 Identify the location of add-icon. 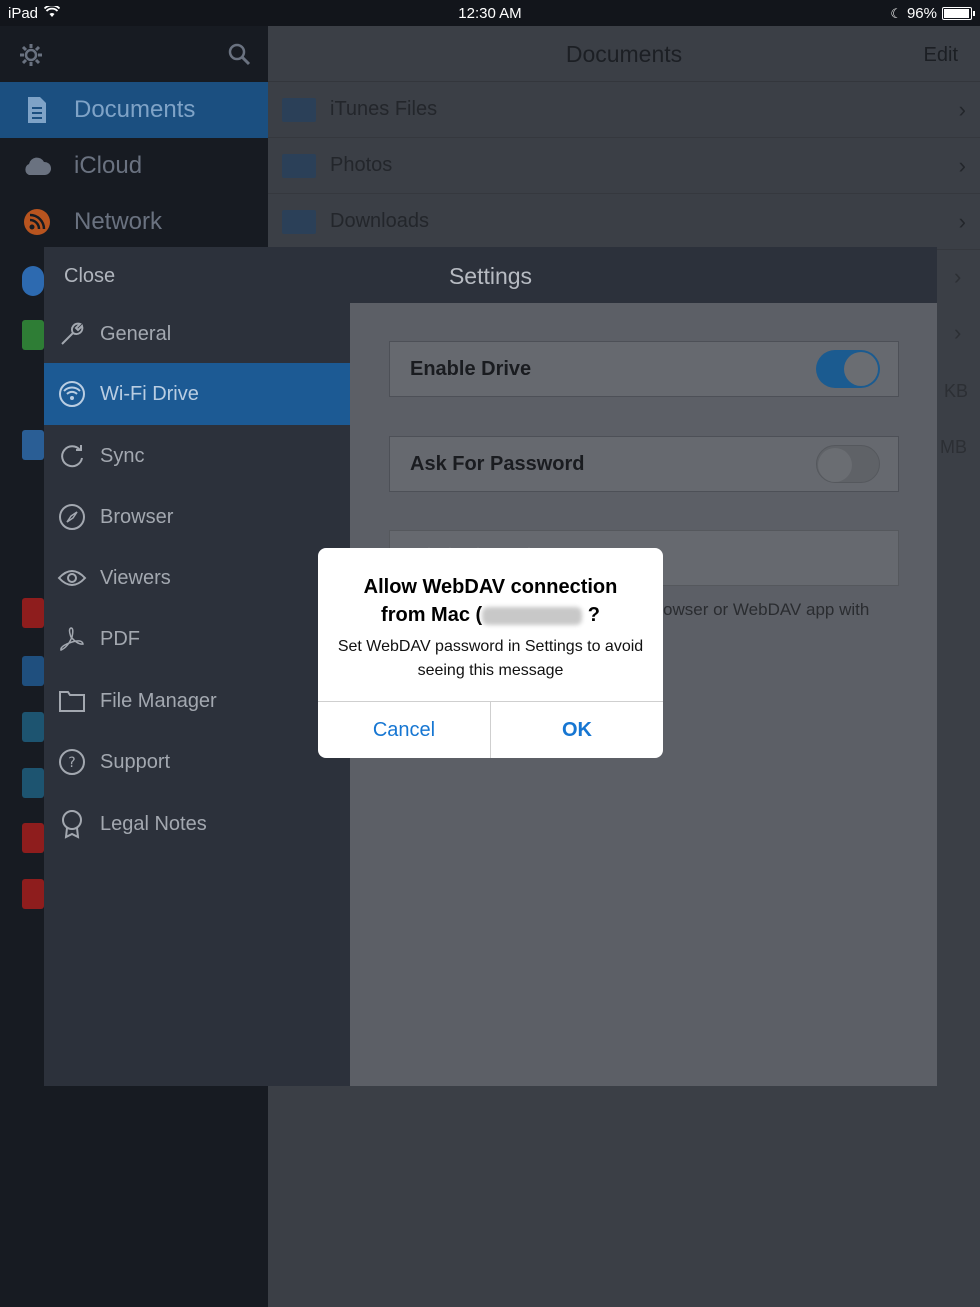
(33, 335).